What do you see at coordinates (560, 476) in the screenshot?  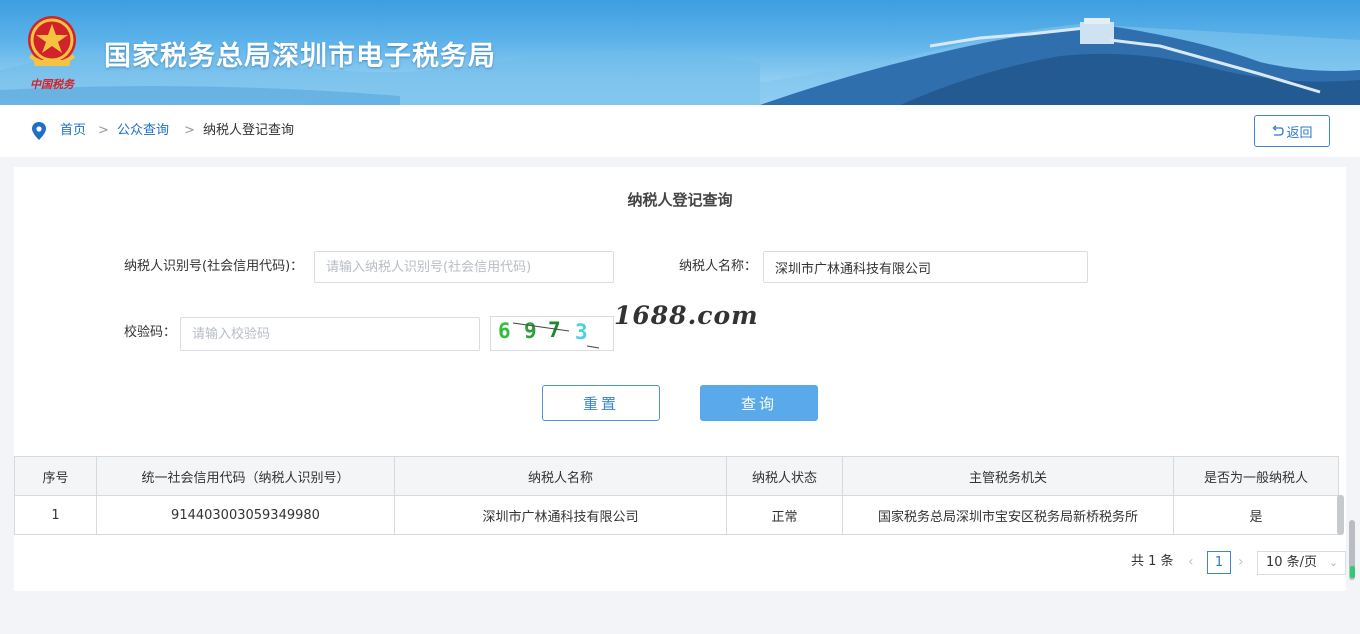 I see `column-header: 纳税人名称` at bounding box center [560, 476].